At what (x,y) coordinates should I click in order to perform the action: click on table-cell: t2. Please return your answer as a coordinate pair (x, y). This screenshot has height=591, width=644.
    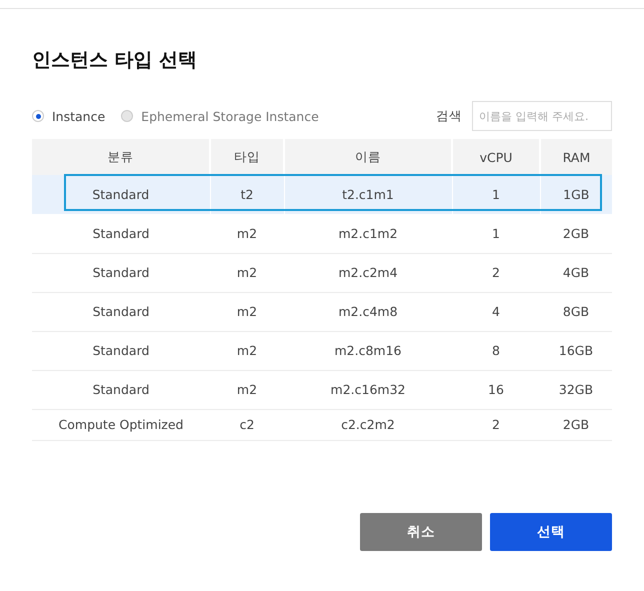
    Looking at the image, I should click on (247, 194).